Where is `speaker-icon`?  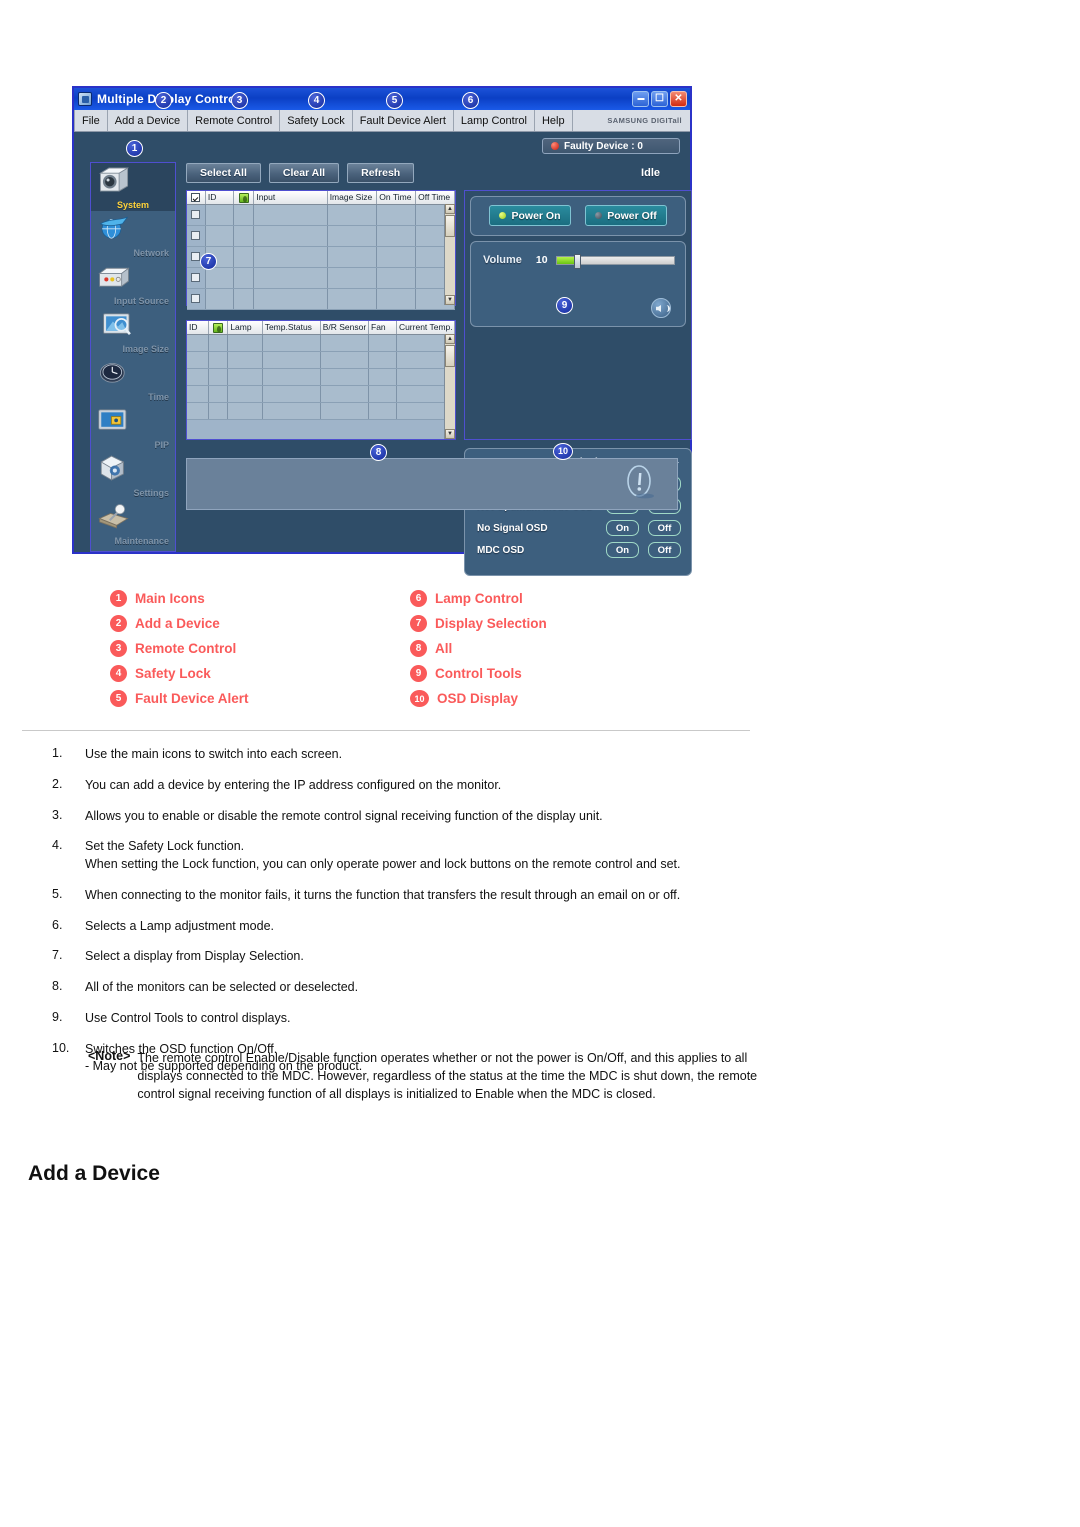
speaker-icon is located at coordinates (661, 308).